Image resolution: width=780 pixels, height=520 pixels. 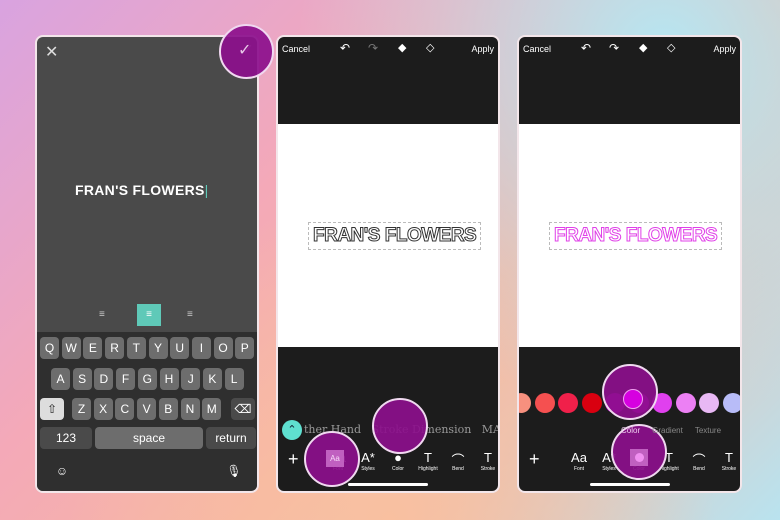 I want to click on key-y: Y, so click(x=158, y=348).